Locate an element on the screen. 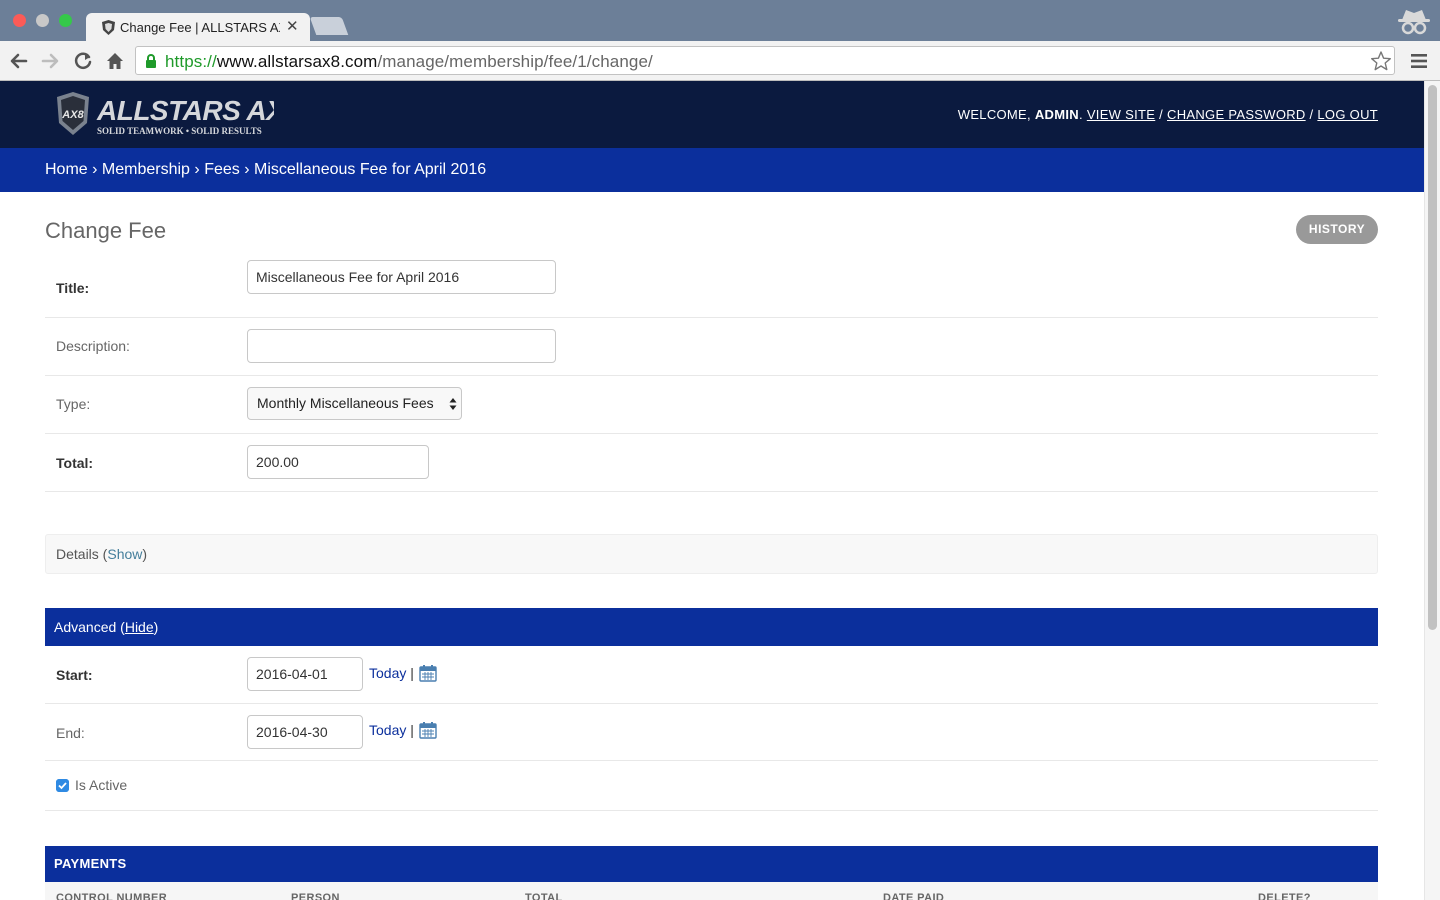  type-select-value: Monthly Miscellaneous Fees is located at coordinates (345, 403).